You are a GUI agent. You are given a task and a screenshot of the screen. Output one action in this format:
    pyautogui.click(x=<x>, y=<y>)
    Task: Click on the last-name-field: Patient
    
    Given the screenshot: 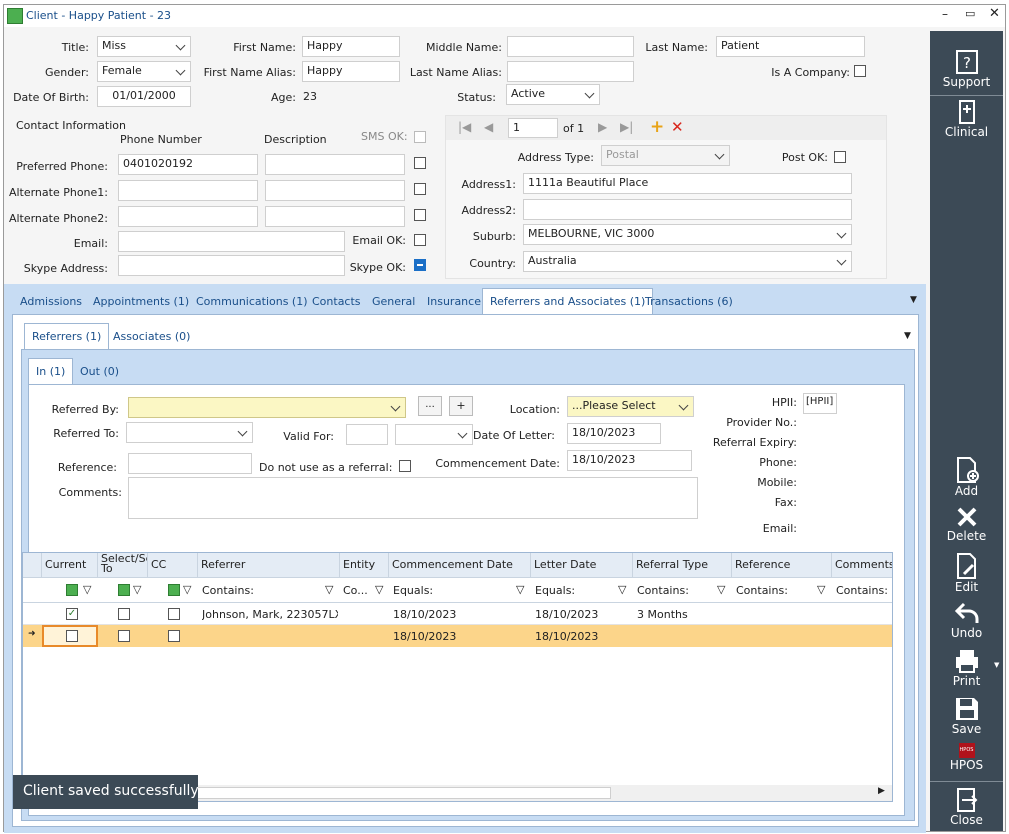 What is the action you would take?
    pyautogui.click(x=790, y=46)
    